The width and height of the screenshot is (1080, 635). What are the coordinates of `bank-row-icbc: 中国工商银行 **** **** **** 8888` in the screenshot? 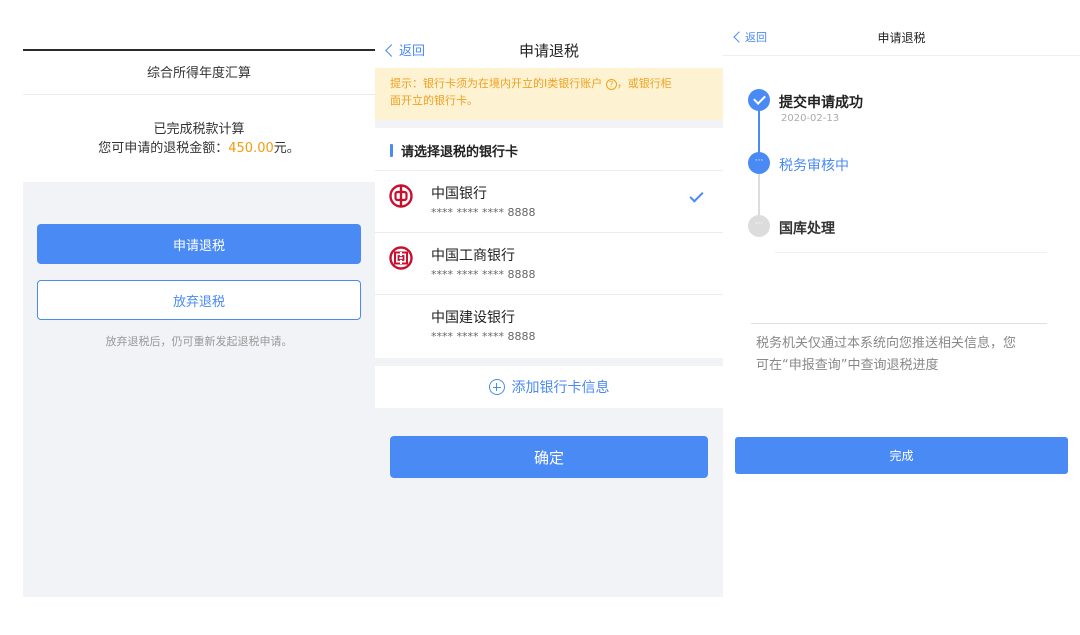 It's located at (549, 263).